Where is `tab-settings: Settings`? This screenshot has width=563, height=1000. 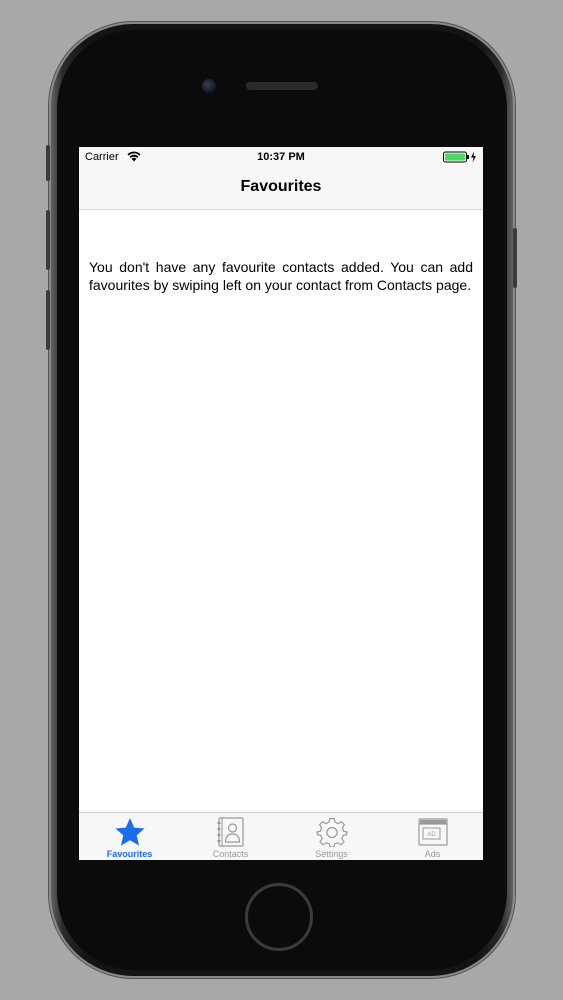 tab-settings: Settings is located at coordinates (331, 836).